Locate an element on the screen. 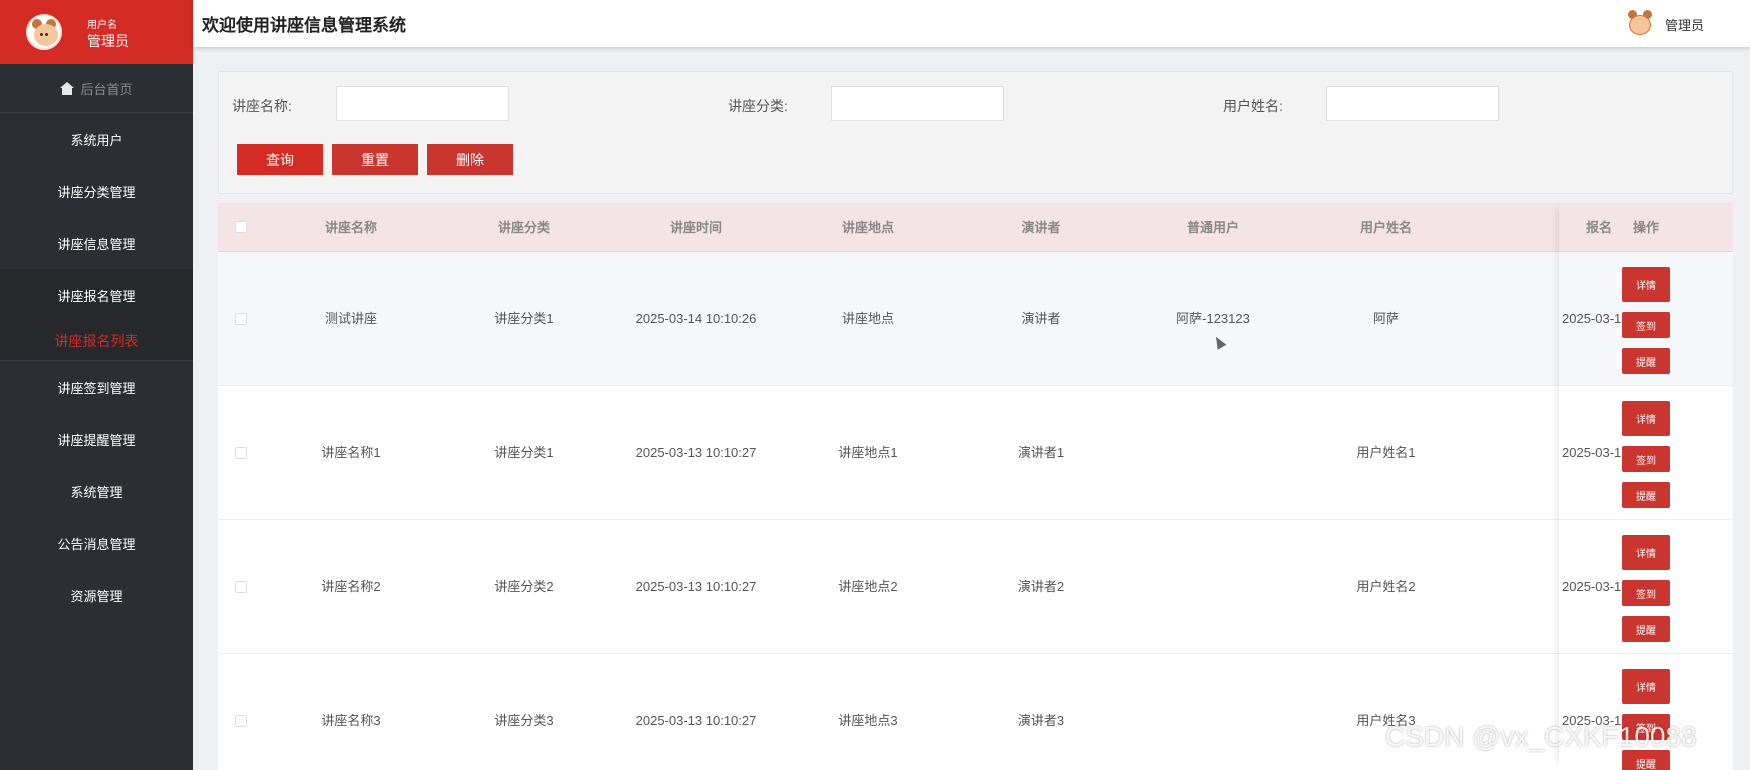  sidebar-item-home: 后台首页 is located at coordinates (96, 88).